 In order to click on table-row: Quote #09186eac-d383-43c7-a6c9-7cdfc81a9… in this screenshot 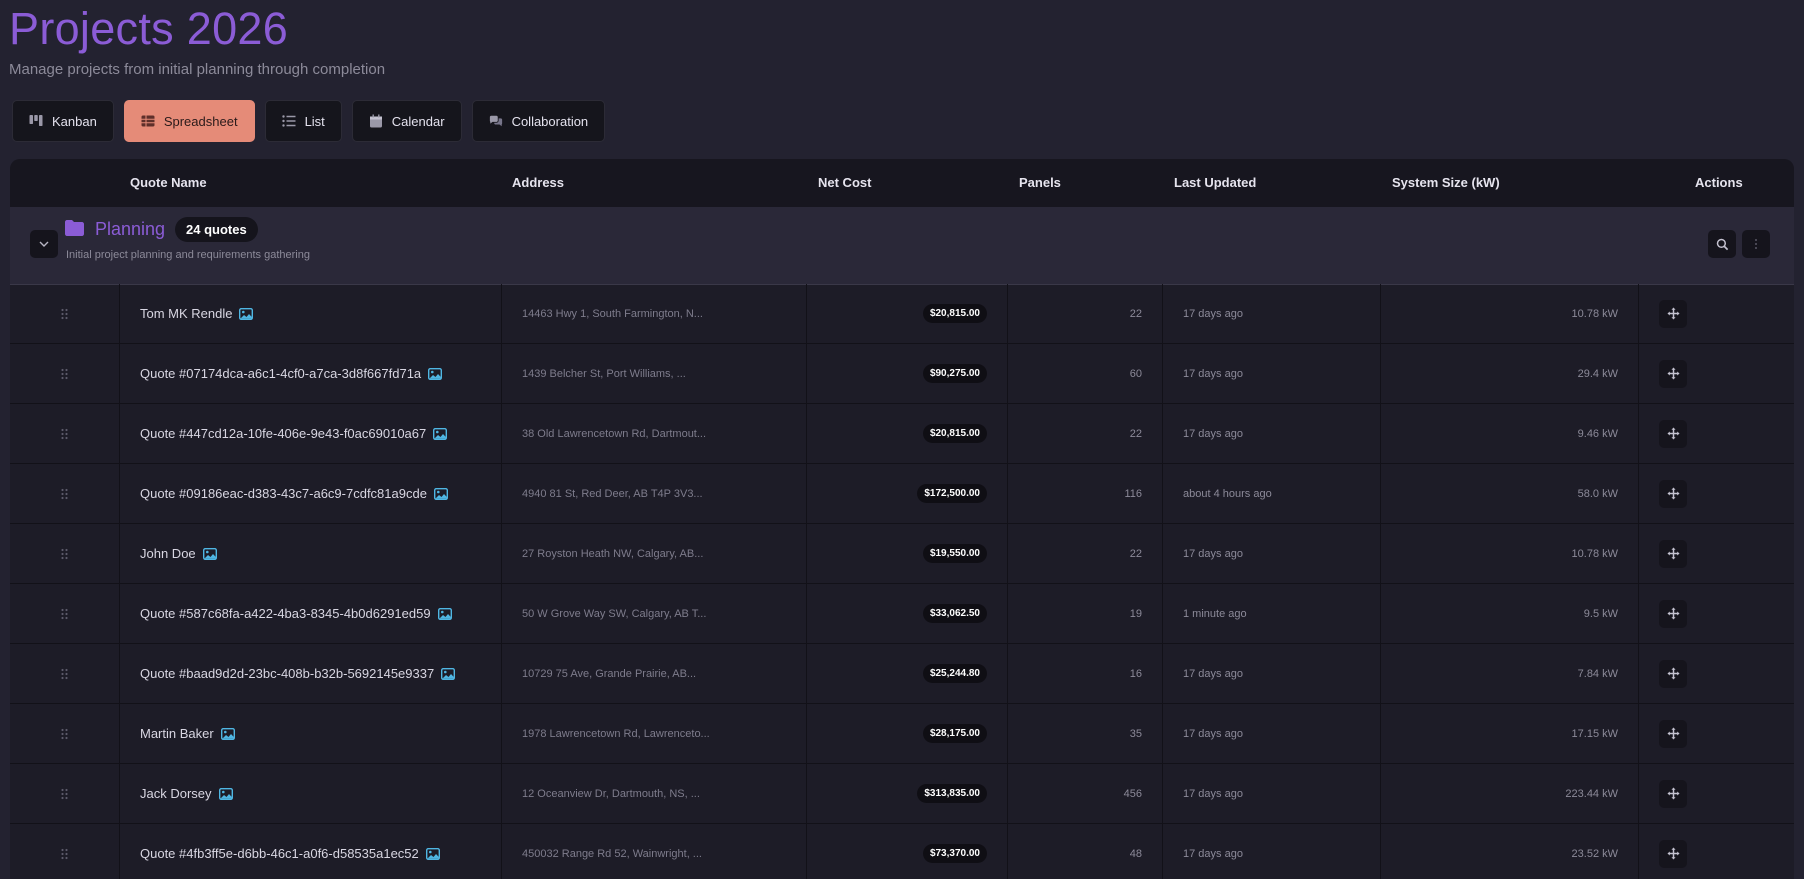, I will do `click(902, 494)`.